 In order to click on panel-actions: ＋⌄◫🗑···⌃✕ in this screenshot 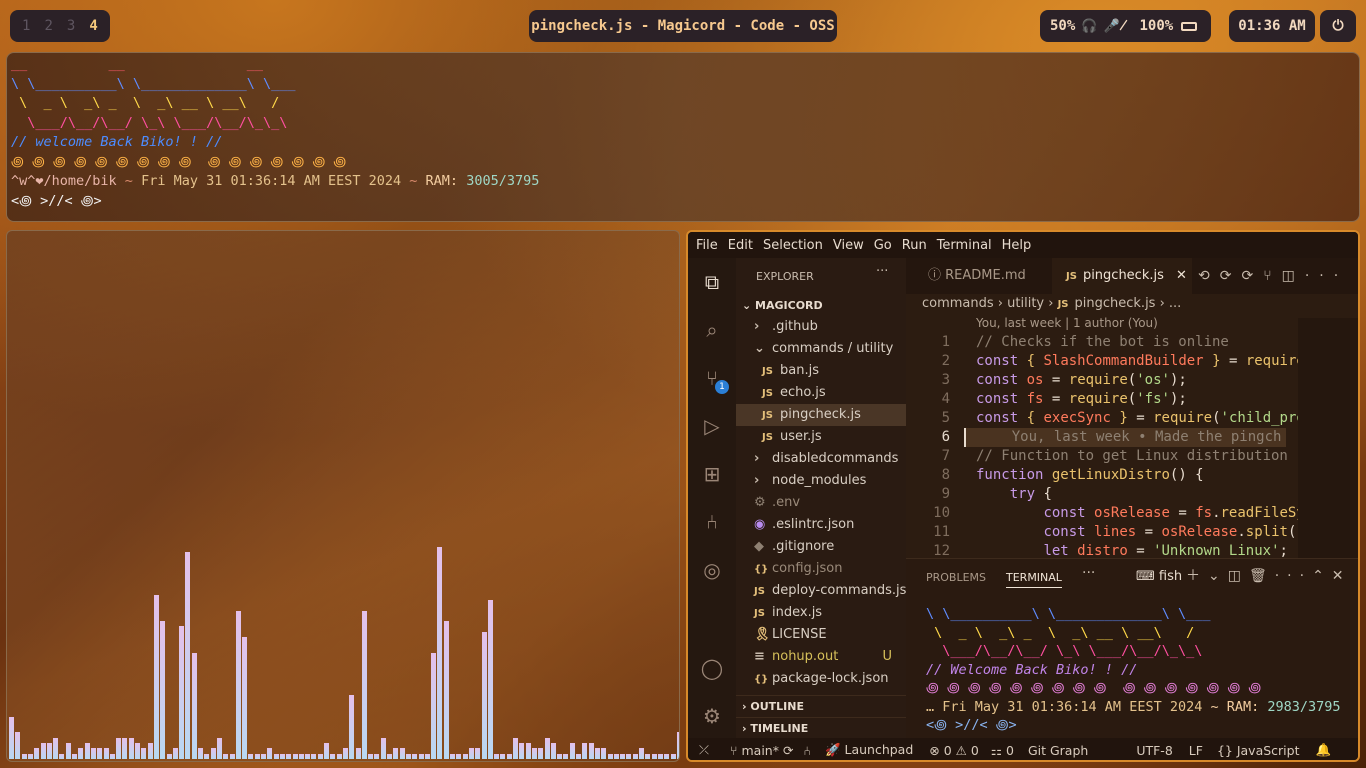, I will do `click(1269, 575)`.